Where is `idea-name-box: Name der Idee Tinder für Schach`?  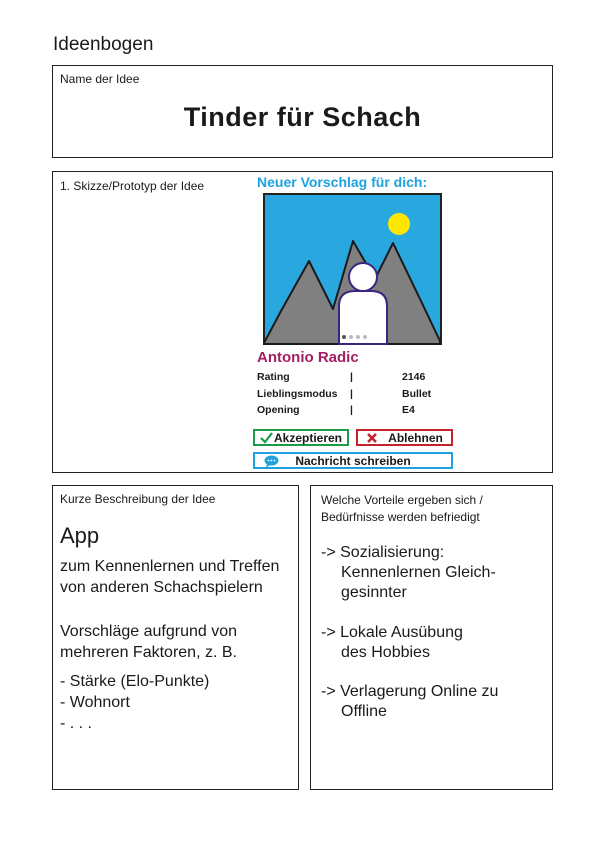
idea-name-box: Name der Idee Tinder für Schach is located at coordinates (302, 111).